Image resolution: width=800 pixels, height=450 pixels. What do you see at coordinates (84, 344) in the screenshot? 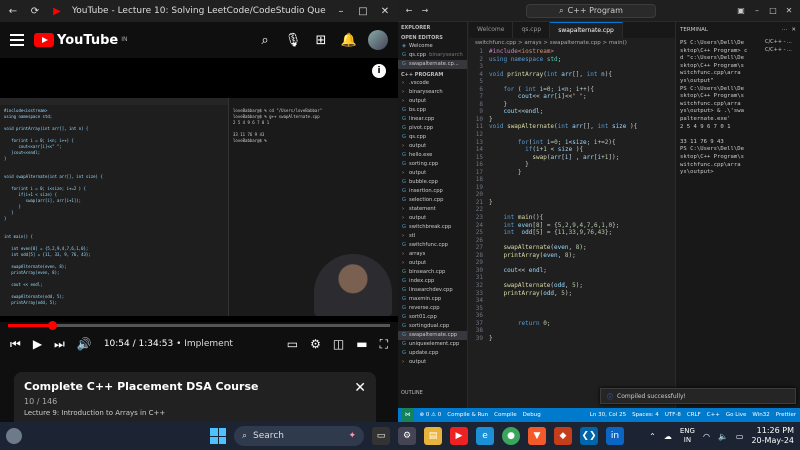
I see `volume-icon: 🔊` at bounding box center [84, 344].